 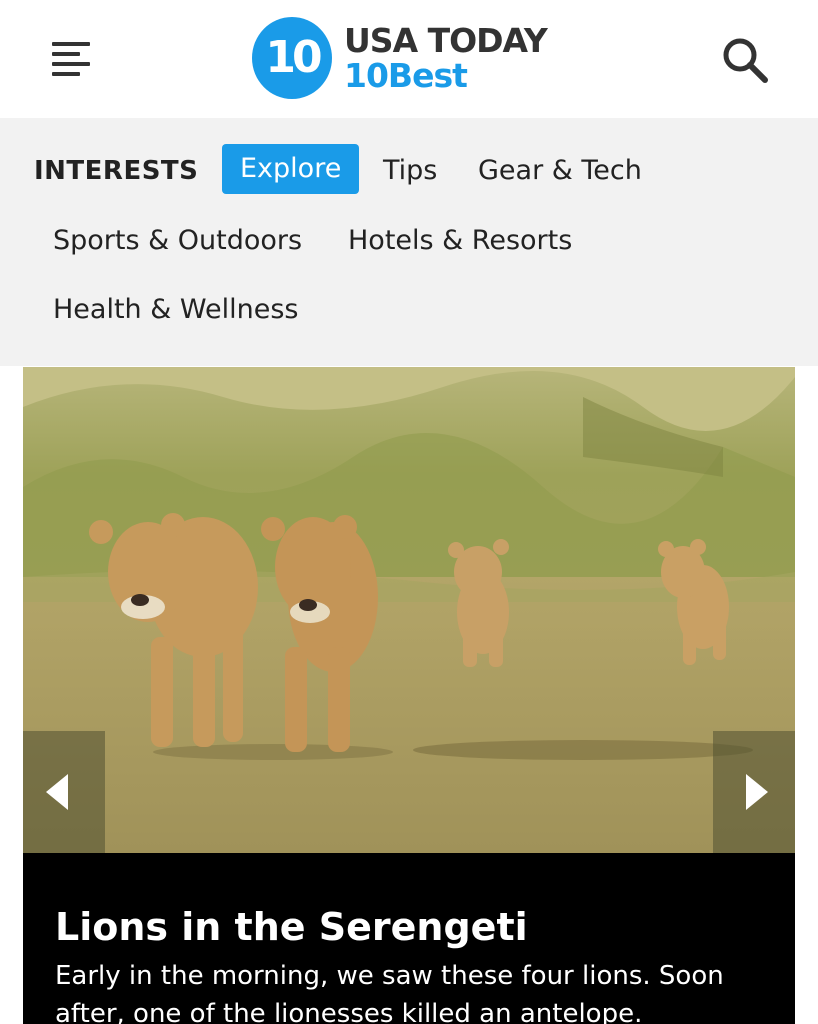 What do you see at coordinates (177, 241) in the screenshot?
I see `nav-item-sports-outdoors: Sports & Outdoors` at bounding box center [177, 241].